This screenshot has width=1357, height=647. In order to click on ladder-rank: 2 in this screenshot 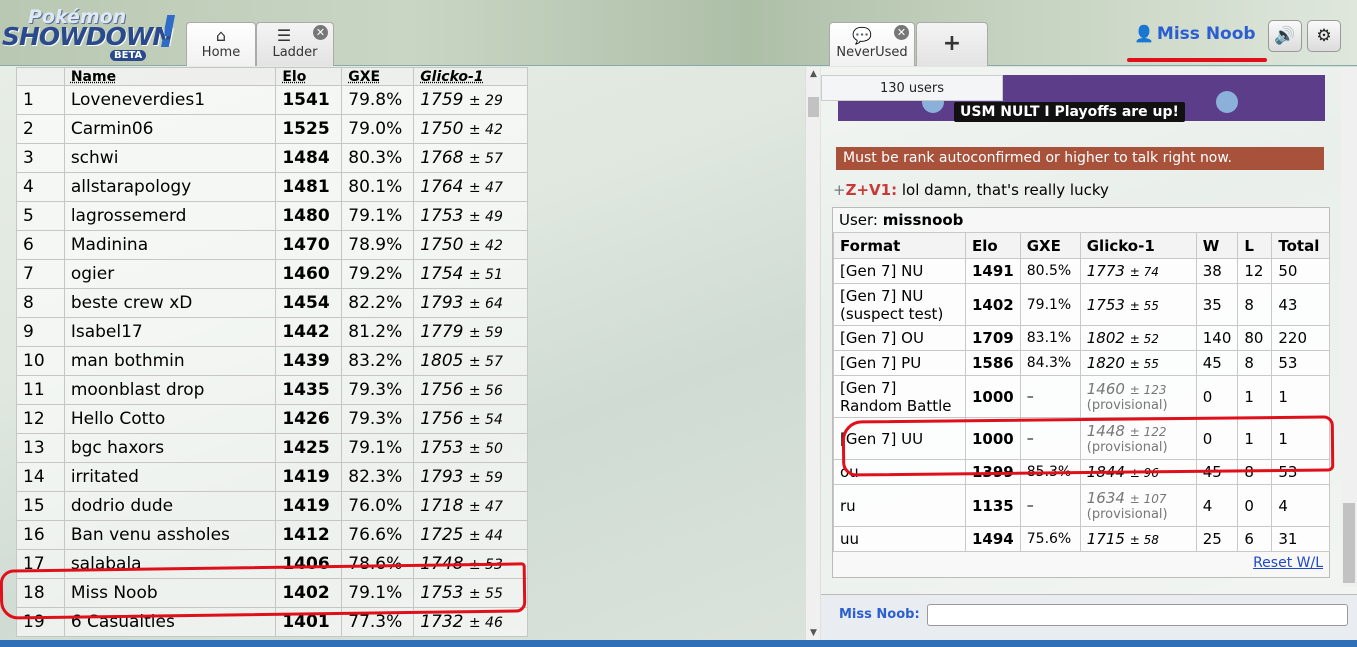, I will do `click(40, 129)`.